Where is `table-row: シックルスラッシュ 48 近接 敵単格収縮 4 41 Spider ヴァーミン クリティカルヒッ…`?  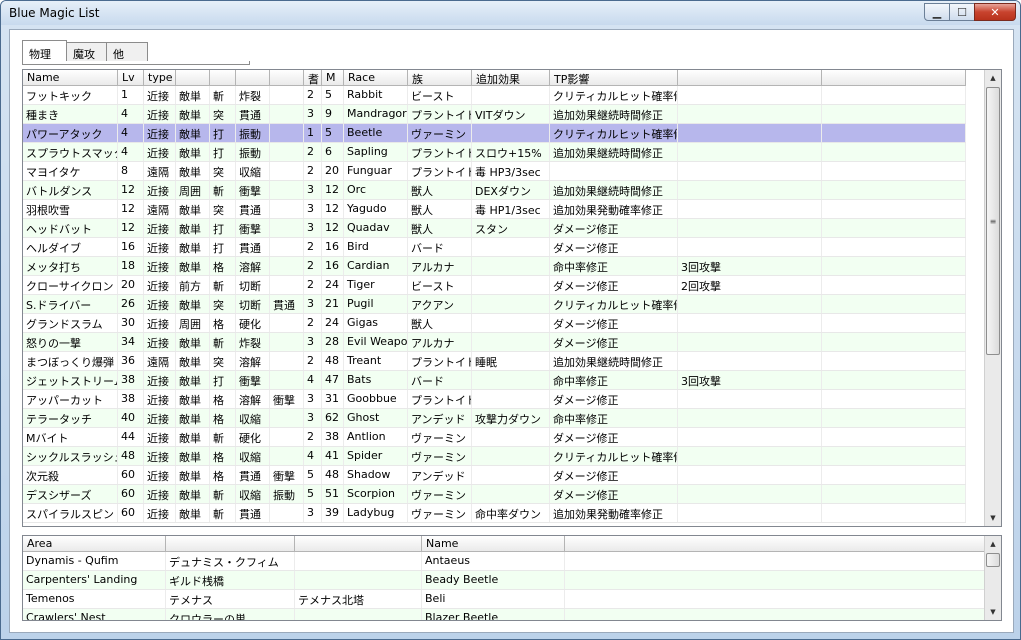 table-row: シックルスラッシュ 48 近接 敵単格収縮 4 41 Spider ヴァーミン クリティカルヒッ… is located at coordinates (494, 456).